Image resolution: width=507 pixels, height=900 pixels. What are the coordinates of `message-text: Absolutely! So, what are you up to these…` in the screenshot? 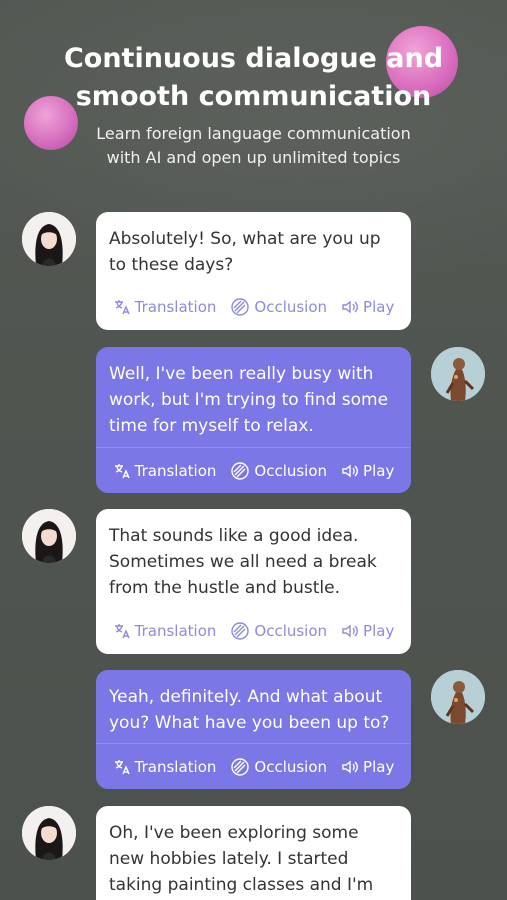 It's located at (245, 252).